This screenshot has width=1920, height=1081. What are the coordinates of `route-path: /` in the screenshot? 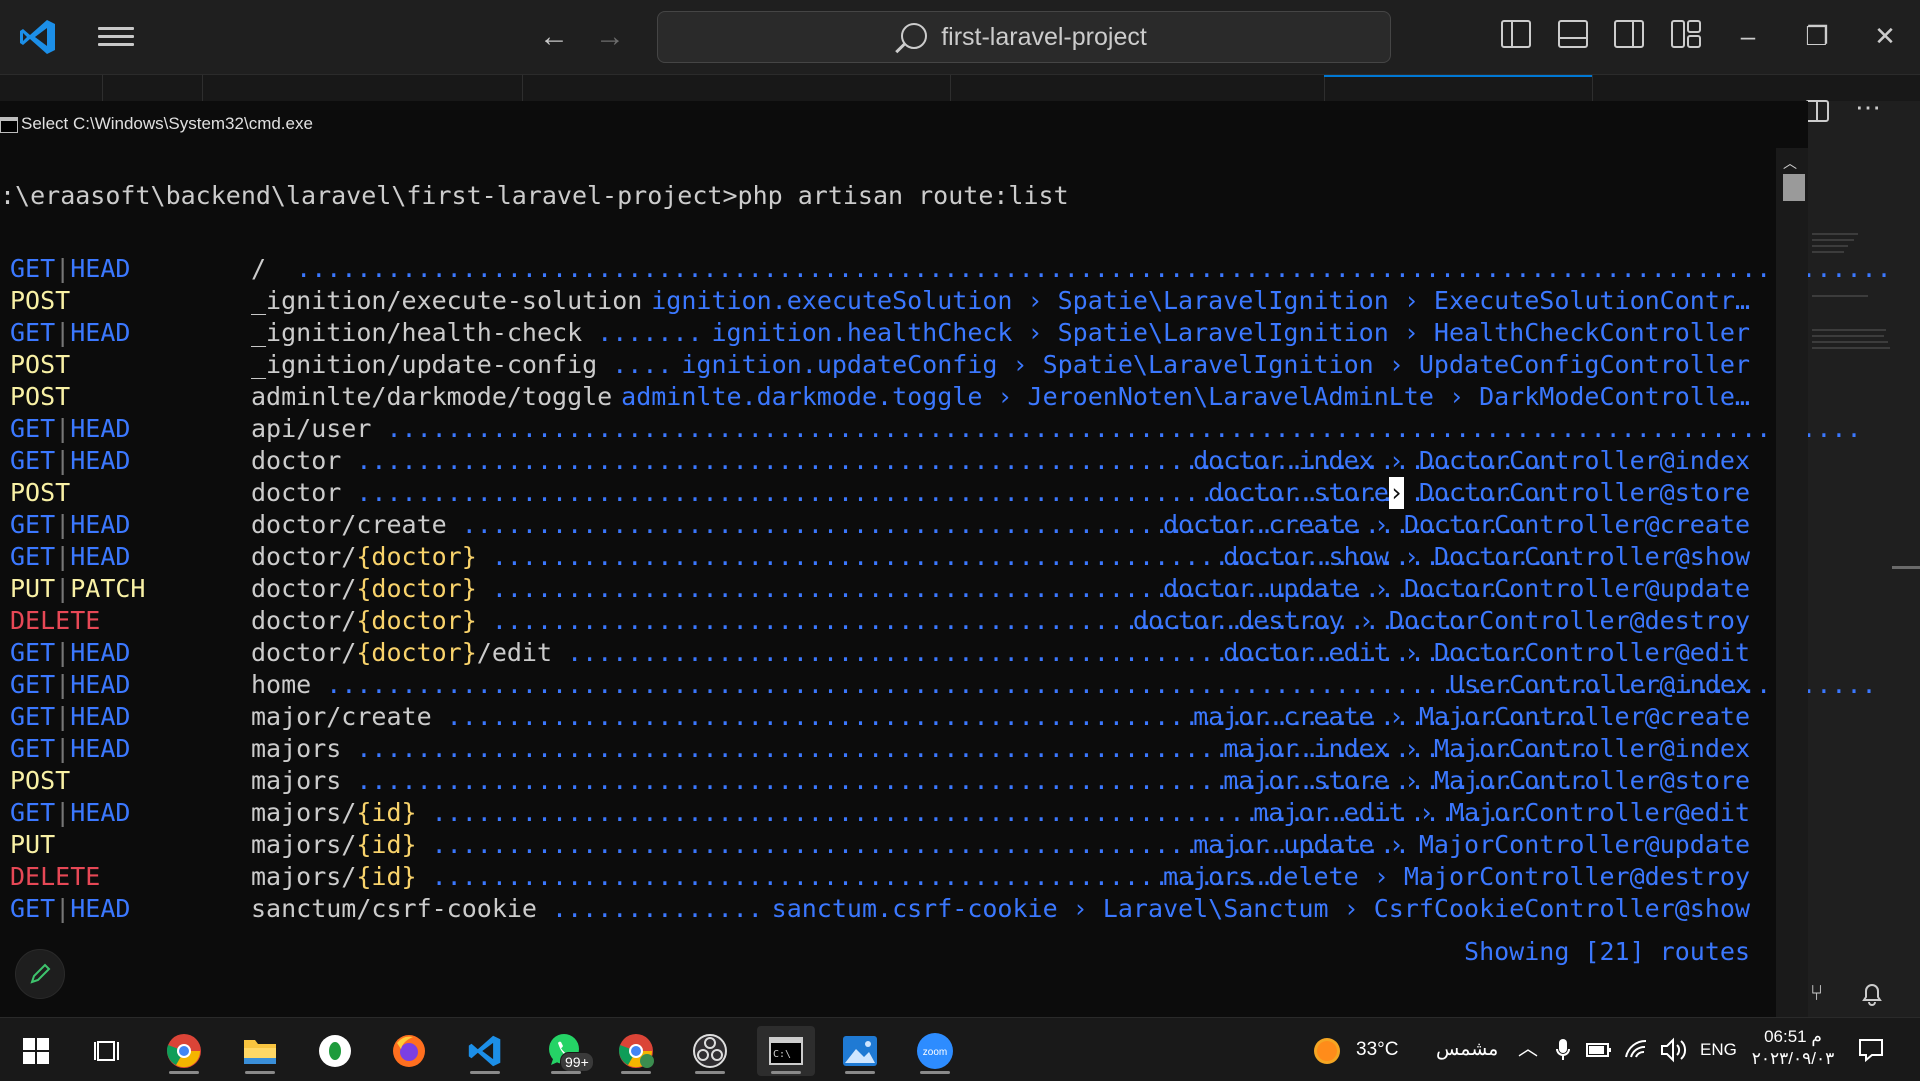 It's located at (259, 268).